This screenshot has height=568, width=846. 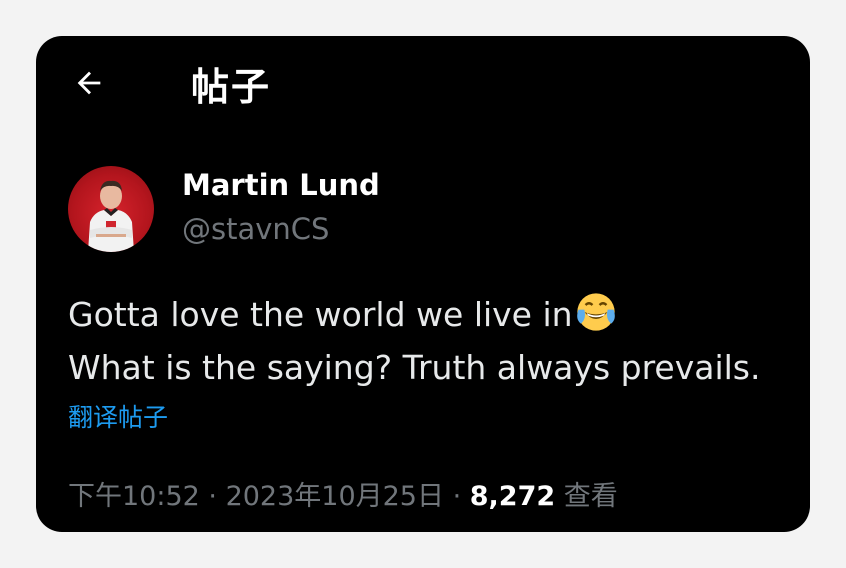 What do you see at coordinates (118, 416) in the screenshot?
I see `translate-post-link: 翻译帖子` at bounding box center [118, 416].